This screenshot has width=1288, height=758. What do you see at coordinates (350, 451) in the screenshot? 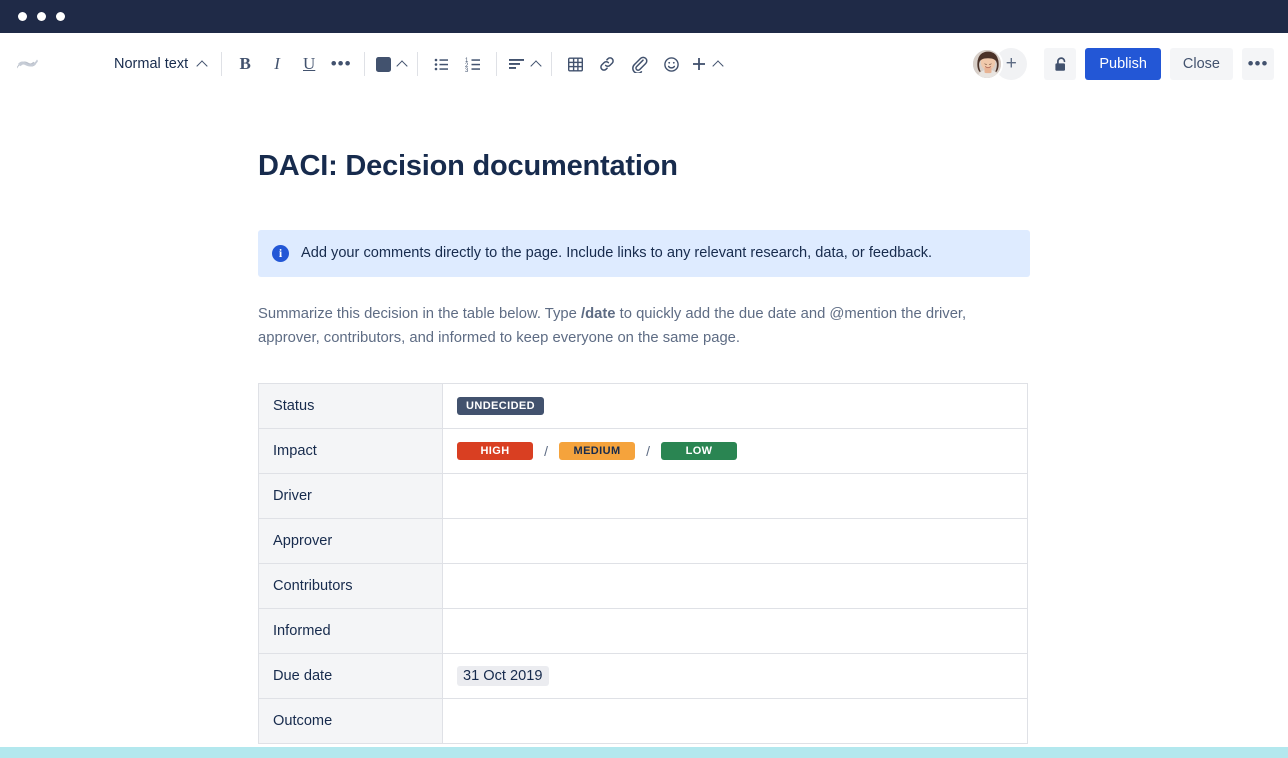
I see `row-label-impact: Impact` at bounding box center [350, 451].